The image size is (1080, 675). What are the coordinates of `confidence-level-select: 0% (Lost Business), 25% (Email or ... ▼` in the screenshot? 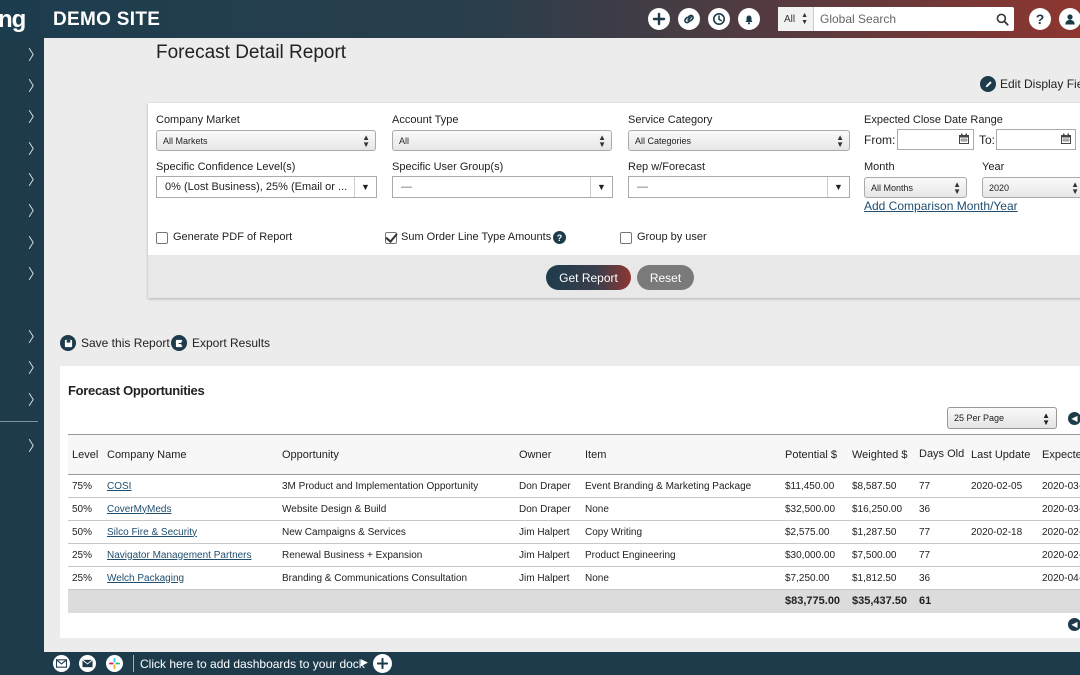 It's located at (266, 187).